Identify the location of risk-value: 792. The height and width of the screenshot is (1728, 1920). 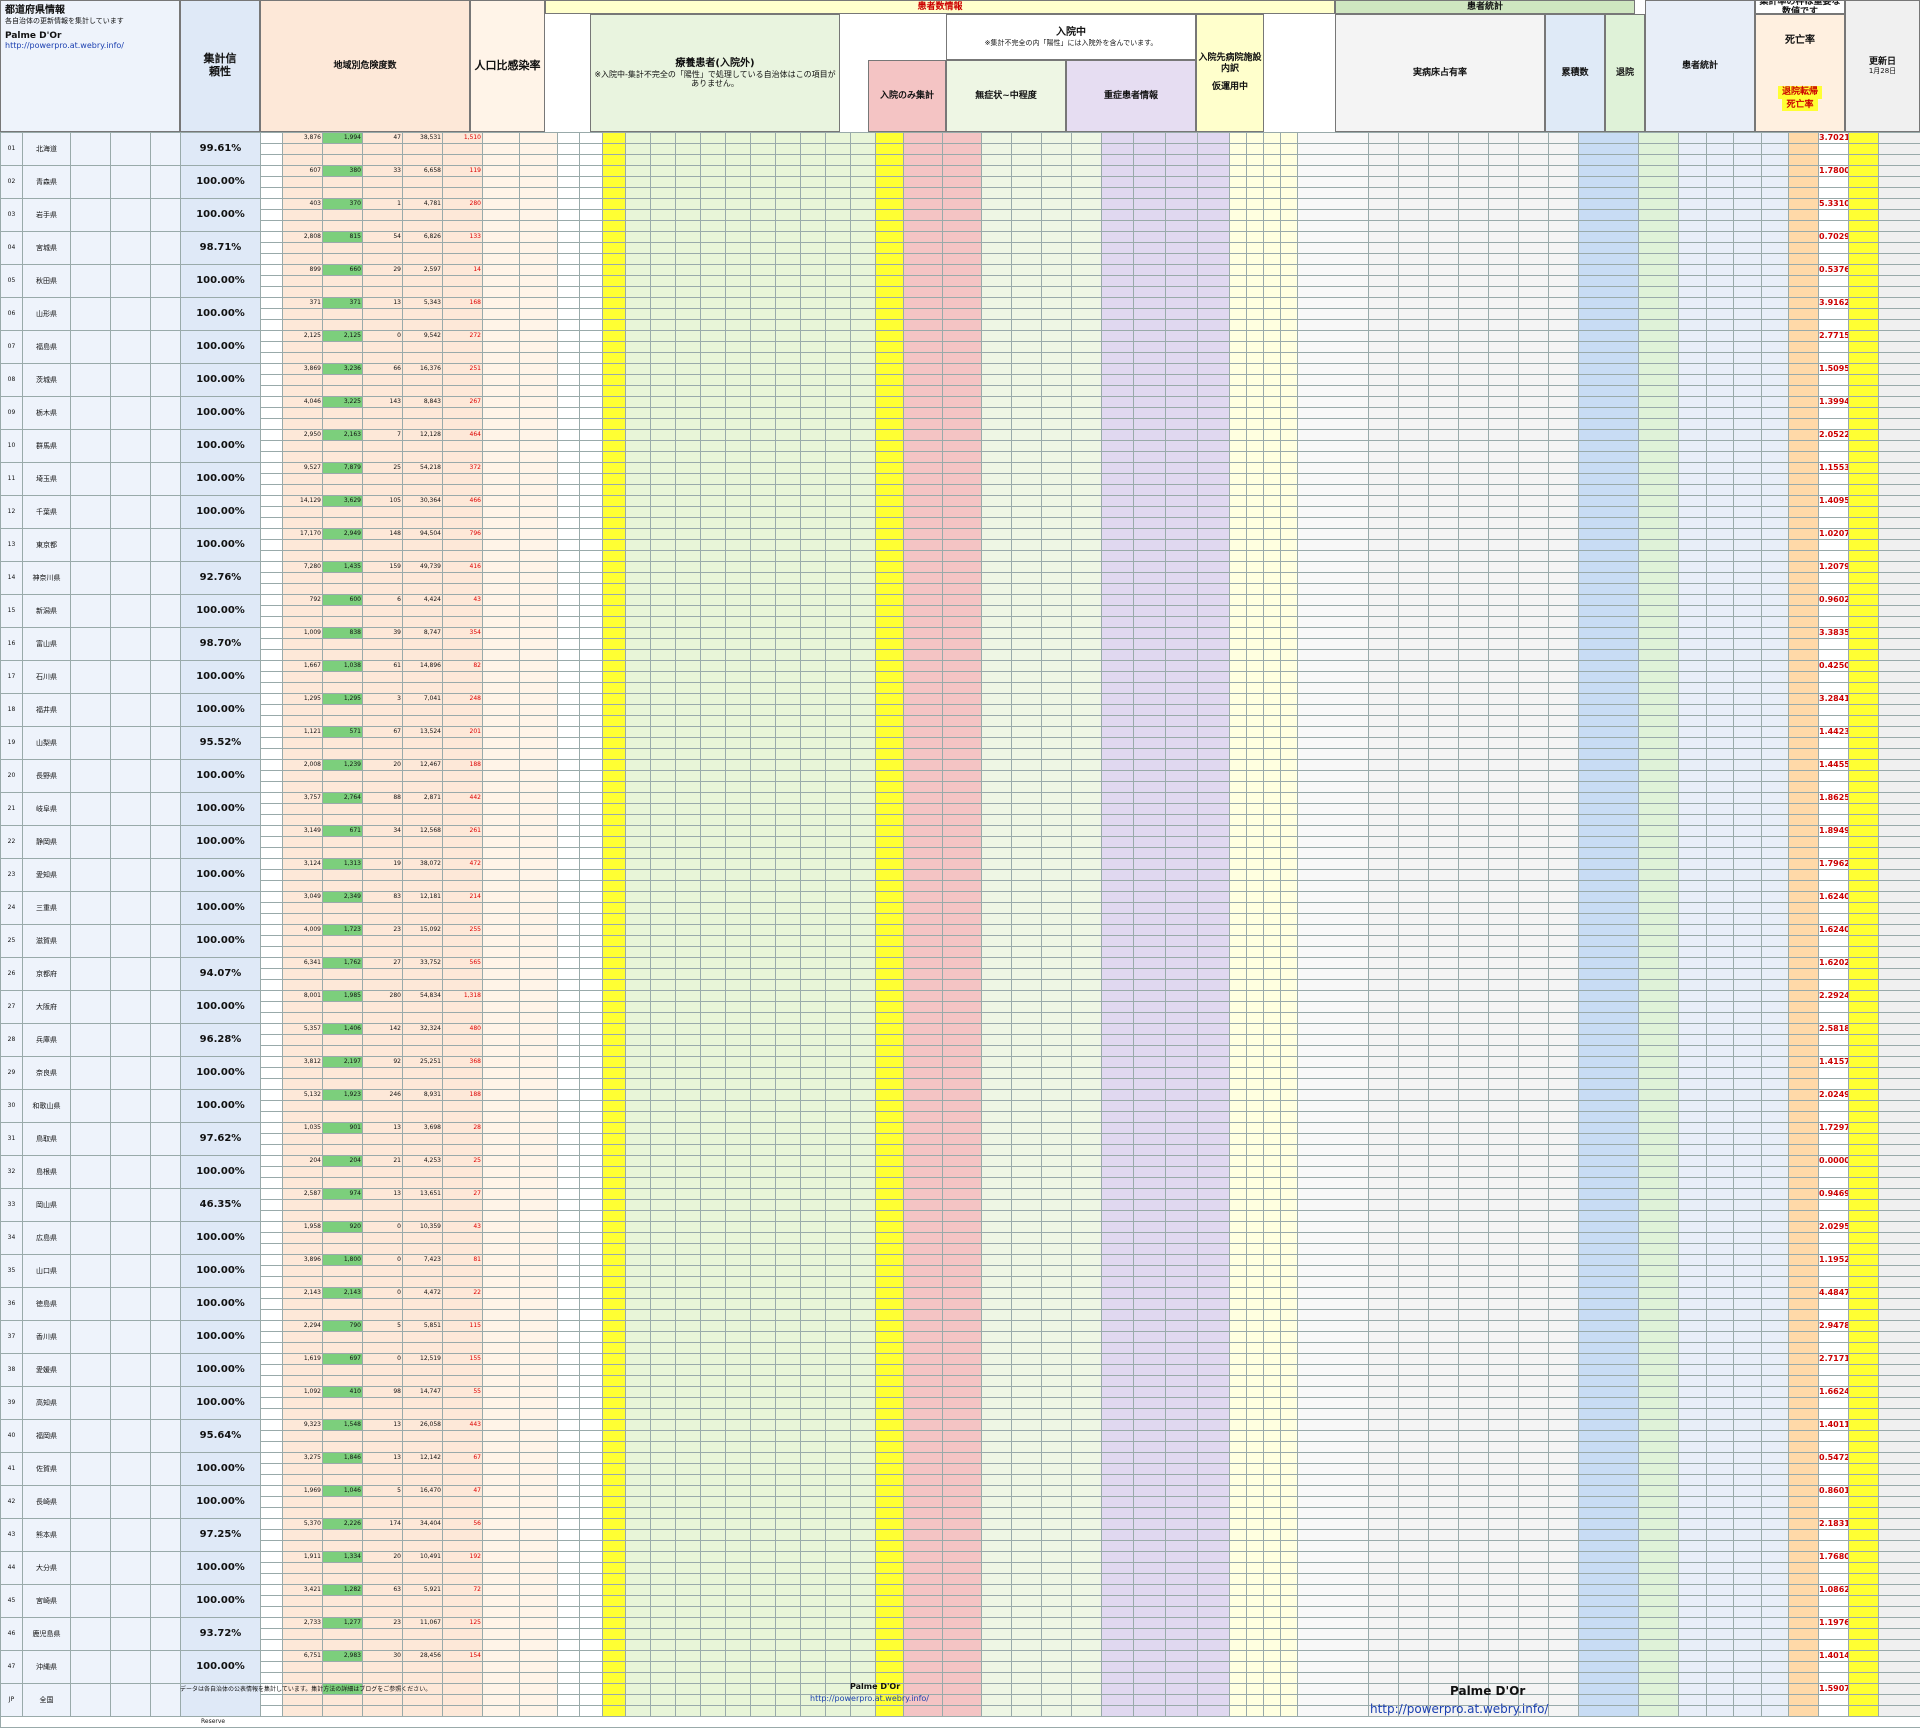
(302, 600).